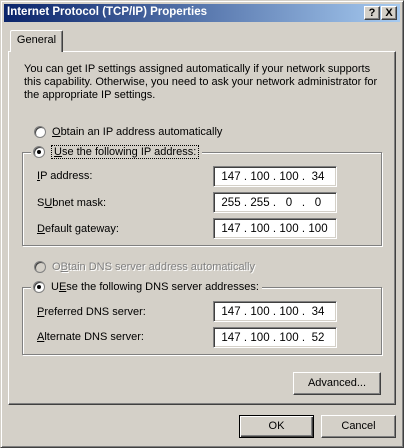 The height and width of the screenshot is (448, 404). I want to click on alternate-dns-input: 147. 100. 100. 52, so click(275, 337).